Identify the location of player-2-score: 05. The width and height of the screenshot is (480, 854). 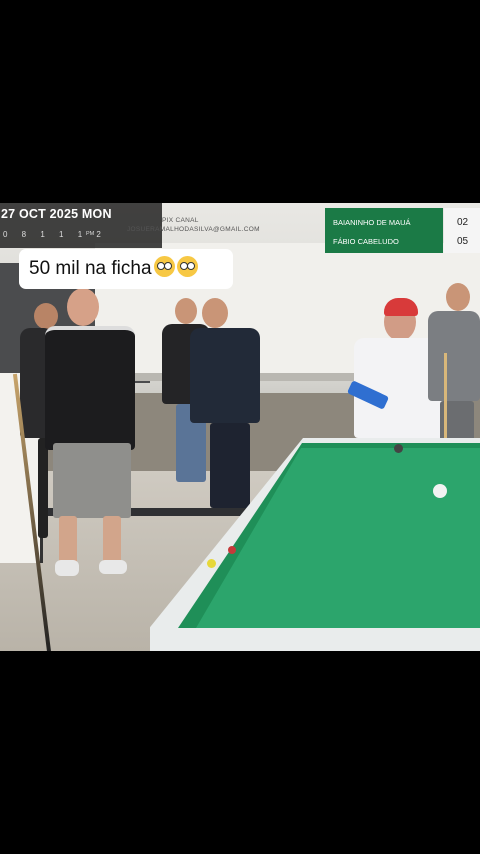
(463, 241).